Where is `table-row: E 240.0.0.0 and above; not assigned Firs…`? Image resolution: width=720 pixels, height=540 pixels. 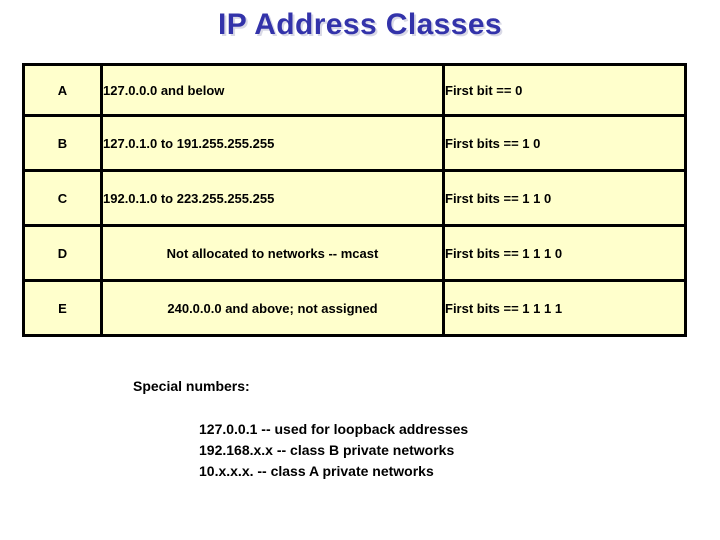 table-row: E 240.0.0.0 and above; not assigned Firs… is located at coordinates (354, 308).